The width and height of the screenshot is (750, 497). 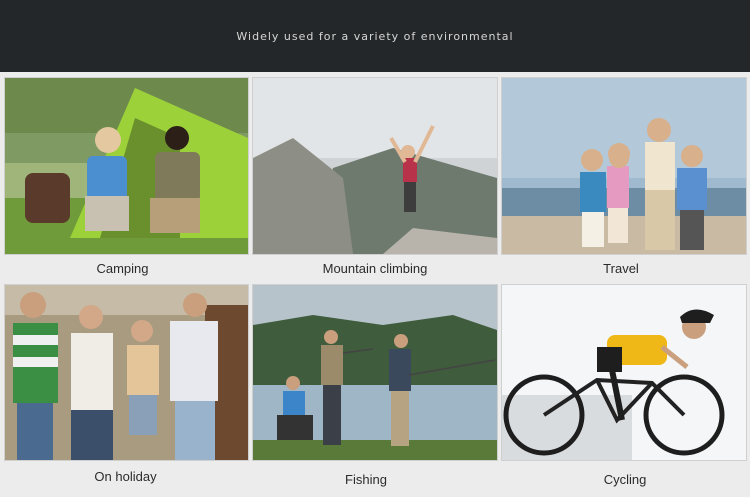 What do you see at coordinates (625, 479) in the screenshot?
I see `cycling-caption: Cycling` at bounding box center [625, 479].